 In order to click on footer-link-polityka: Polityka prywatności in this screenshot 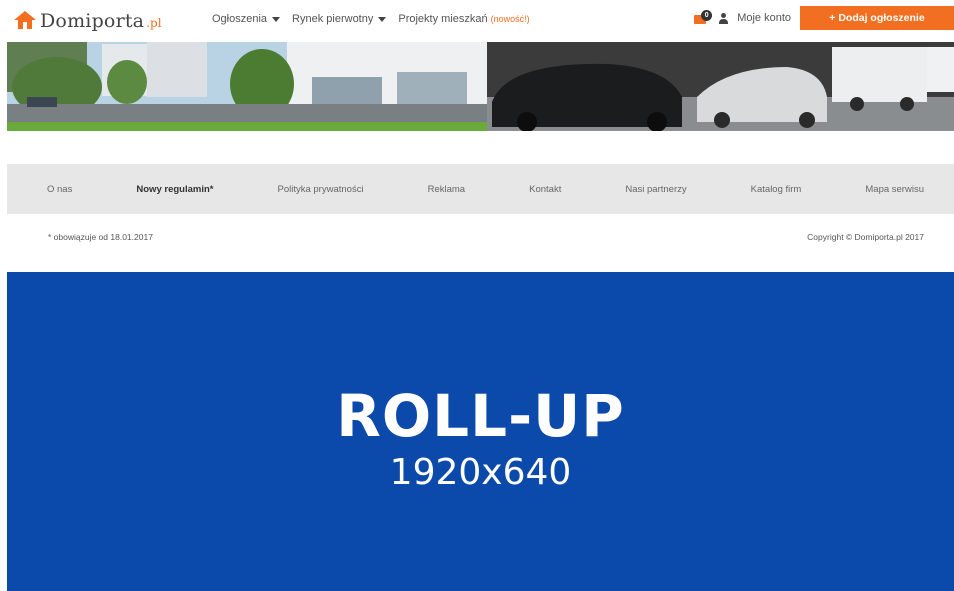, I will do `click(321, 189)`.